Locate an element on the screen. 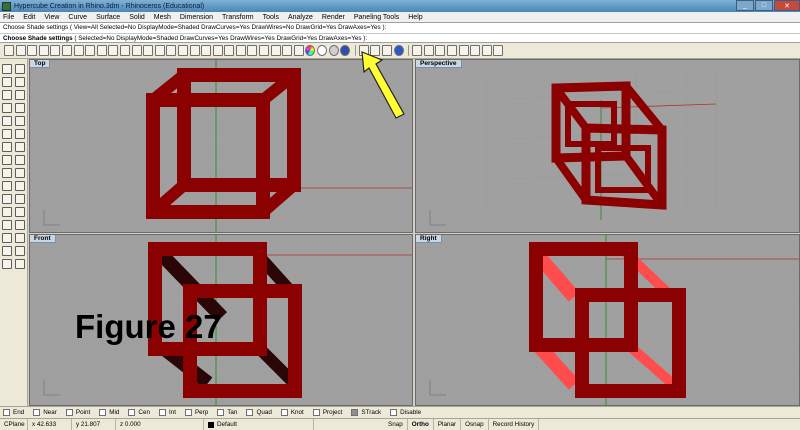  wireframe-sphere-icon is located at coordinates (322, 50).